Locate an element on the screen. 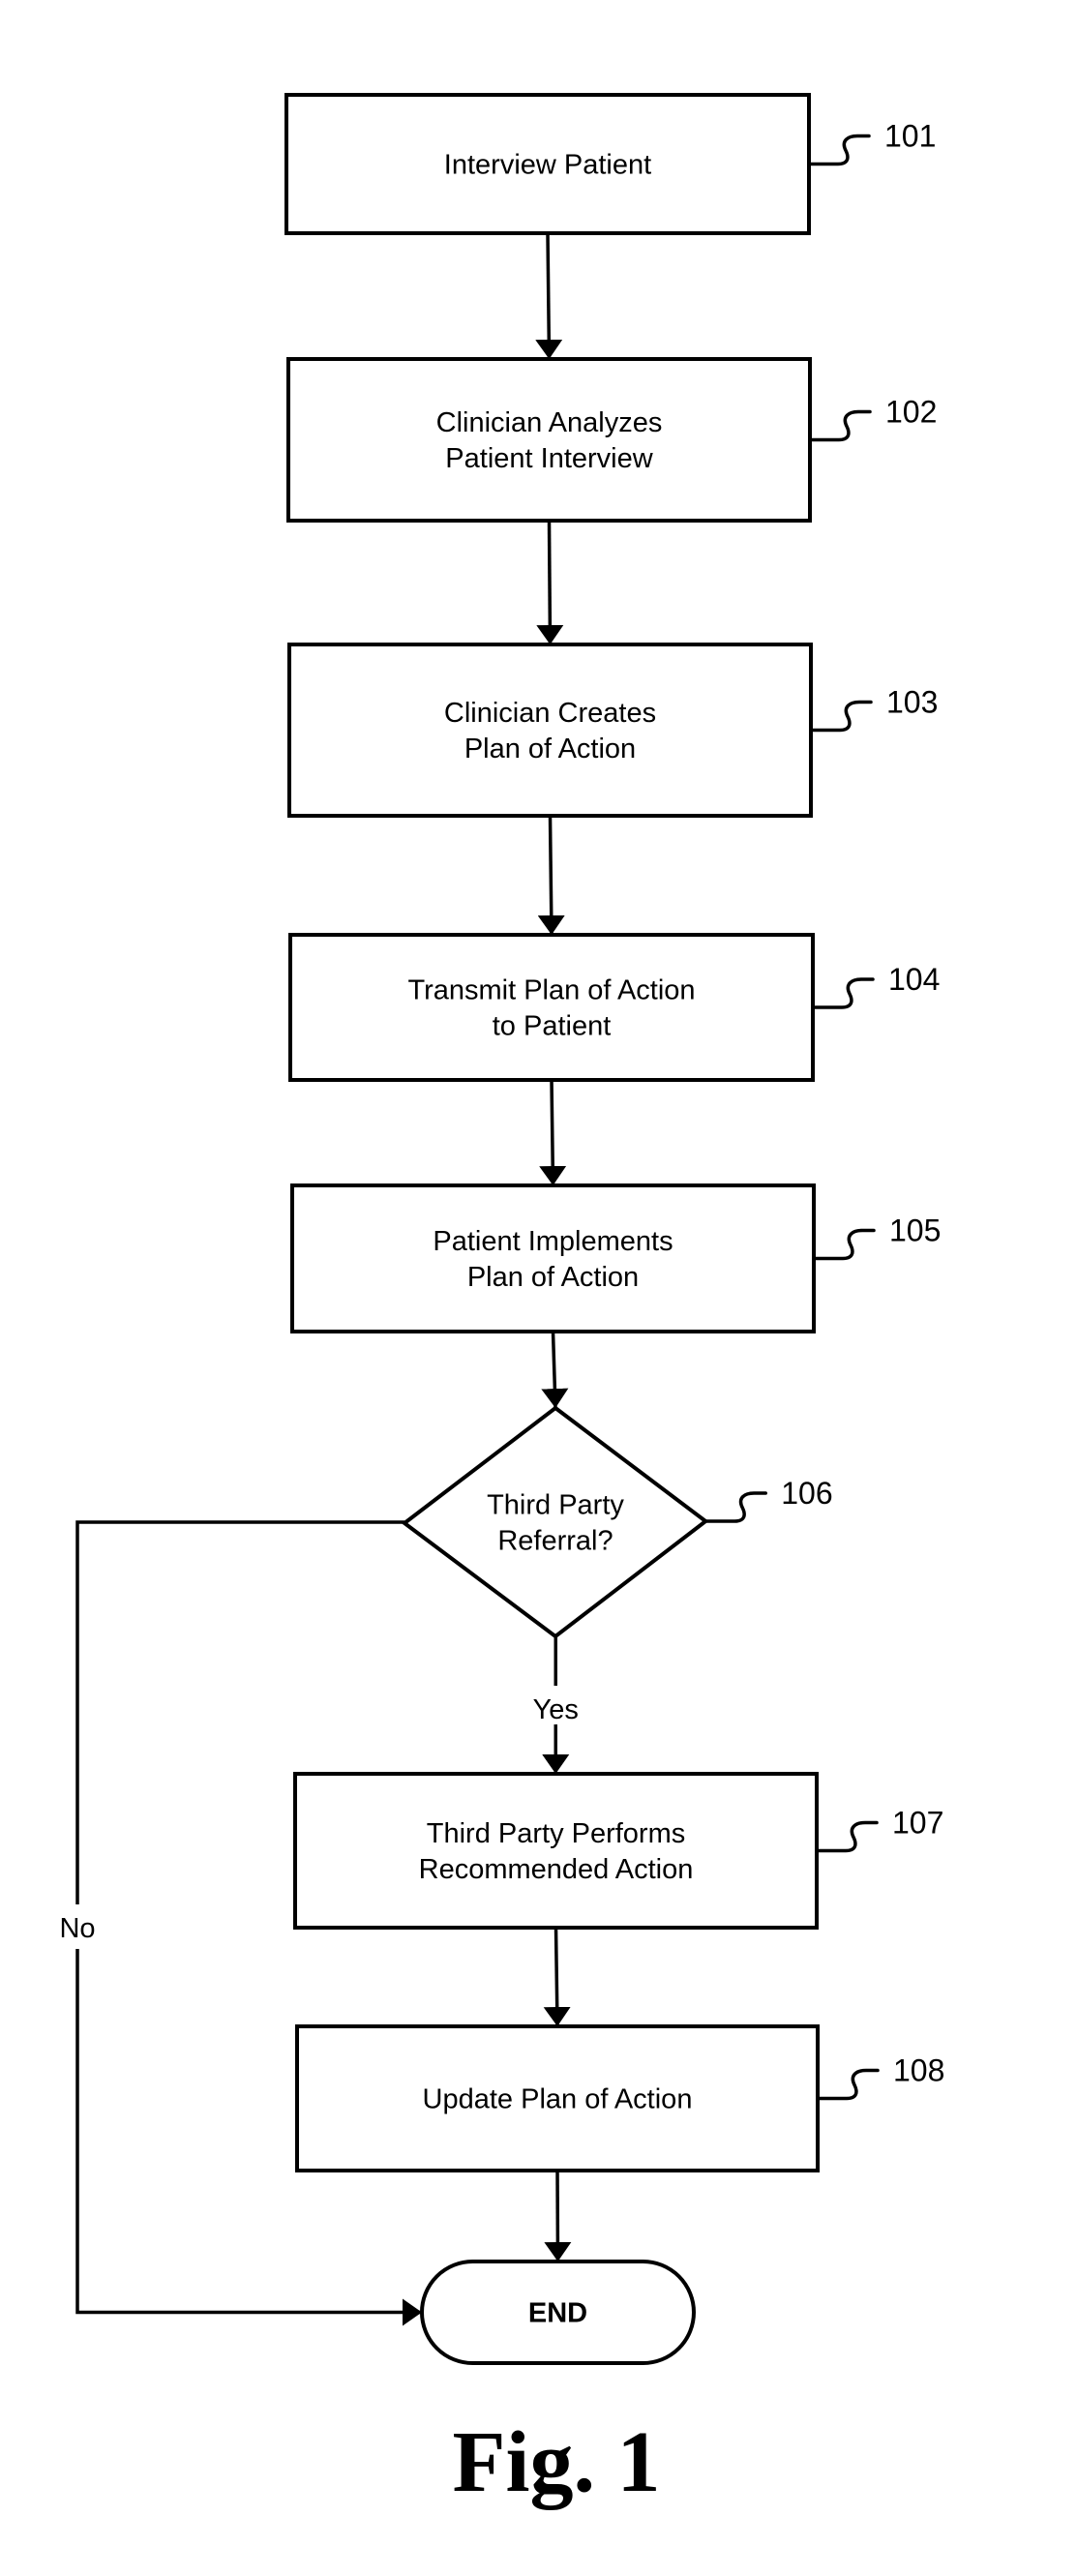  step-label-line: Recommended Action is located at coordinates (556, 1869).